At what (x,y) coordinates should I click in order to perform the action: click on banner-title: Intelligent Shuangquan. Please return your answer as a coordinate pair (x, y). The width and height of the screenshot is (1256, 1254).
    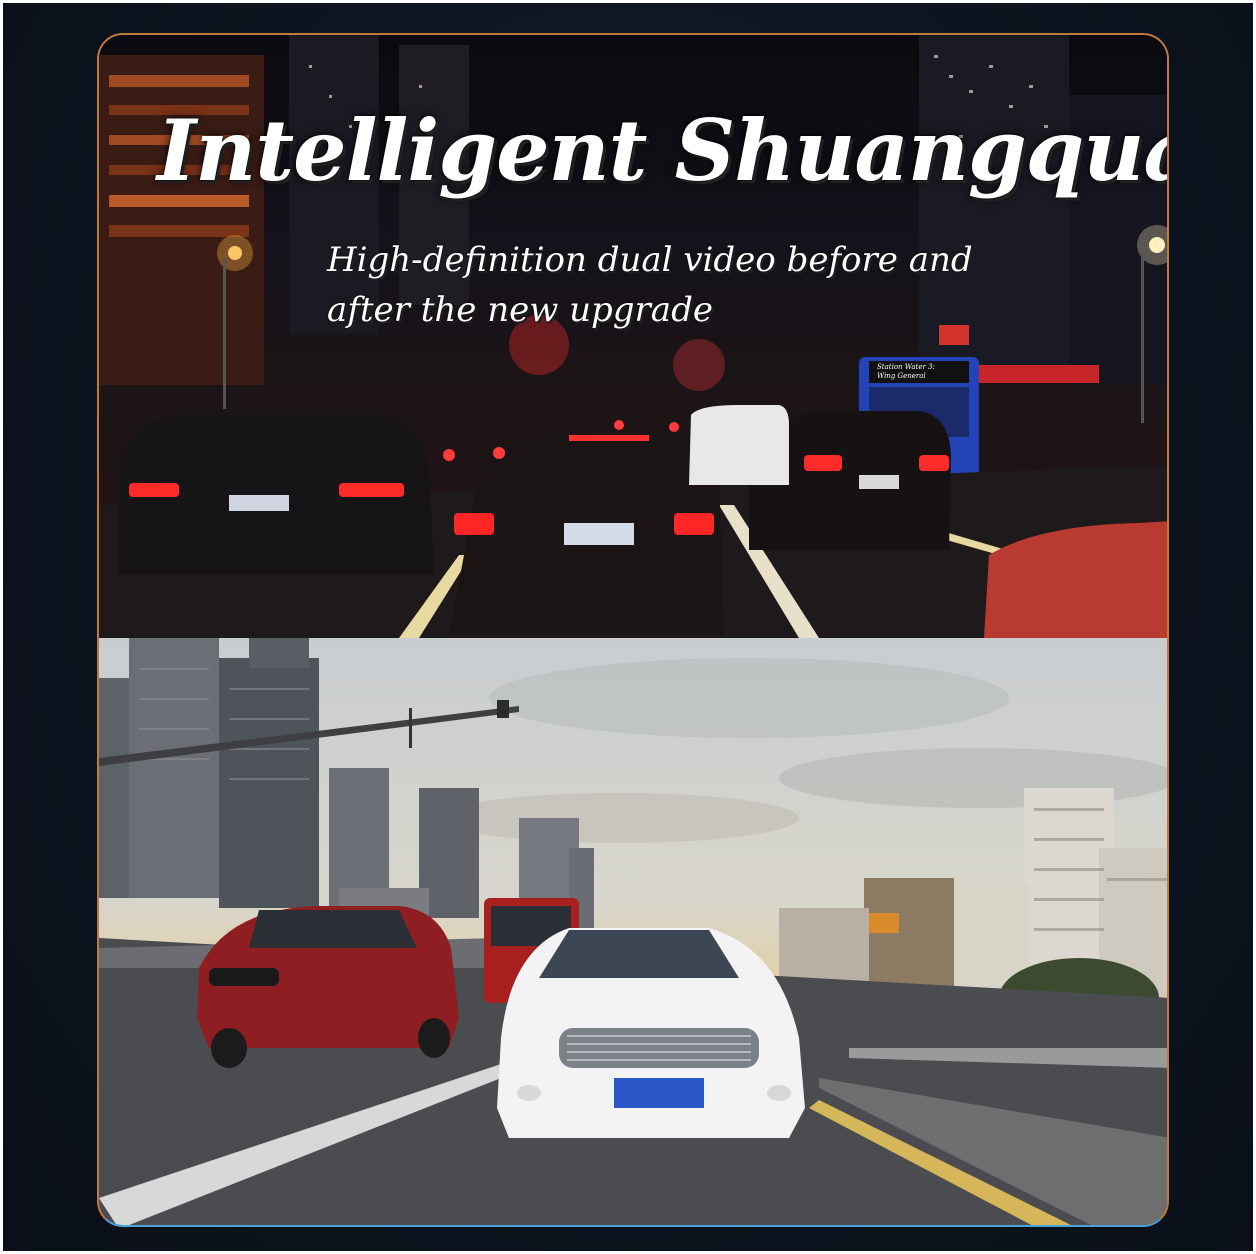
    Looking at the image, I should click on (662, 150).